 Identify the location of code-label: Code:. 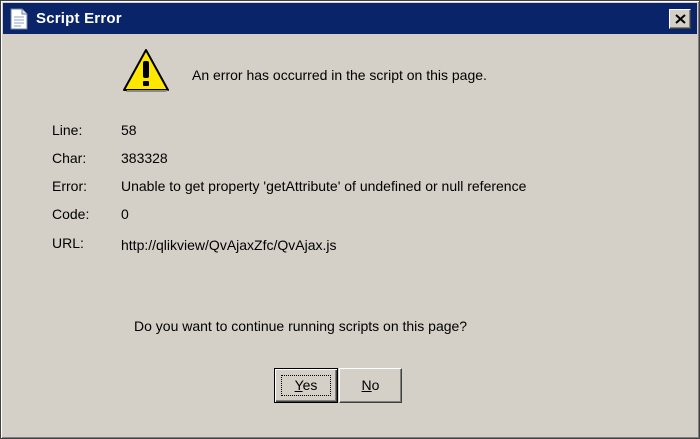
(71, 214).